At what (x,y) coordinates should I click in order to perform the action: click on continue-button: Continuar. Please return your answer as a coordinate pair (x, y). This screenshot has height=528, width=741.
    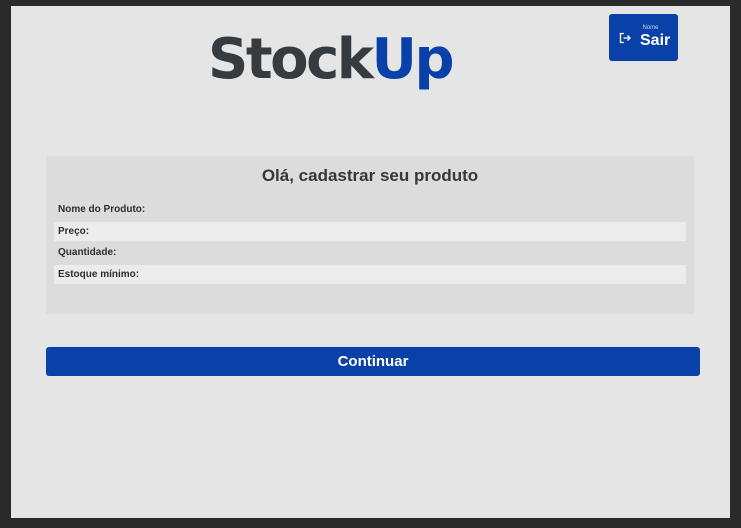
    Looking at the image, I should click on (373, 361).